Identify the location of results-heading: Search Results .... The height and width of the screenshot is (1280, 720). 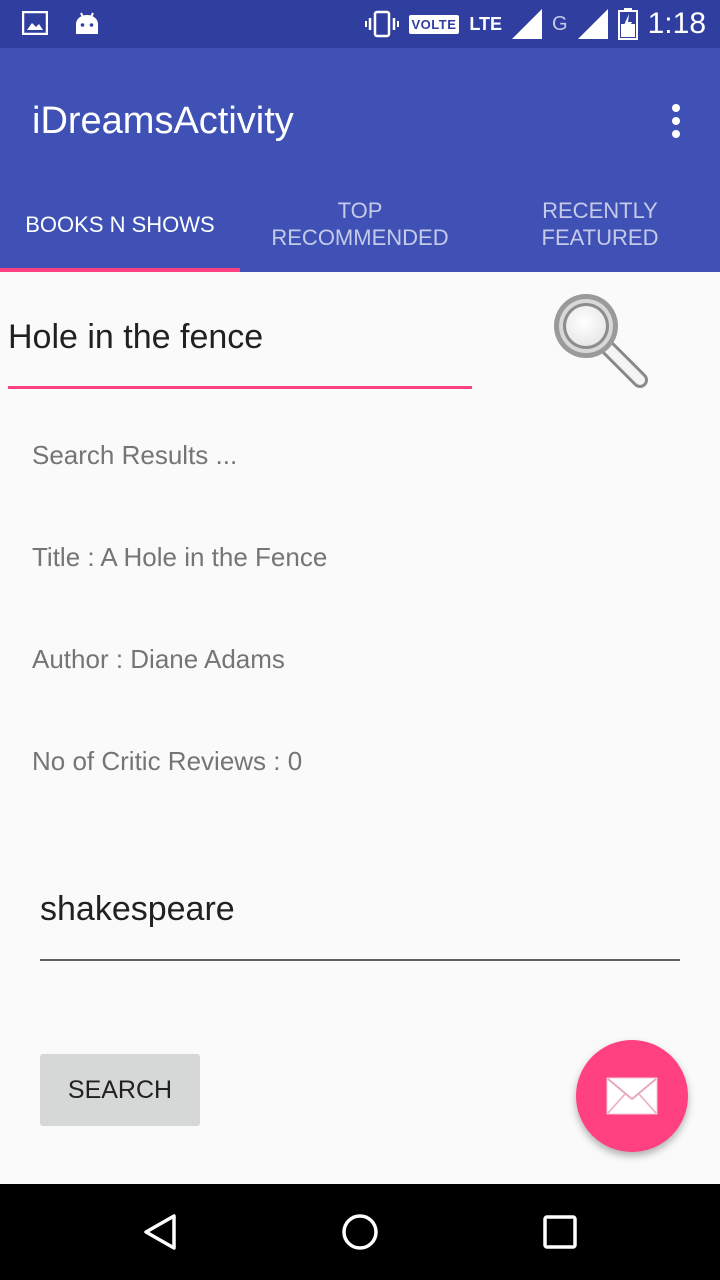
(135, 455).